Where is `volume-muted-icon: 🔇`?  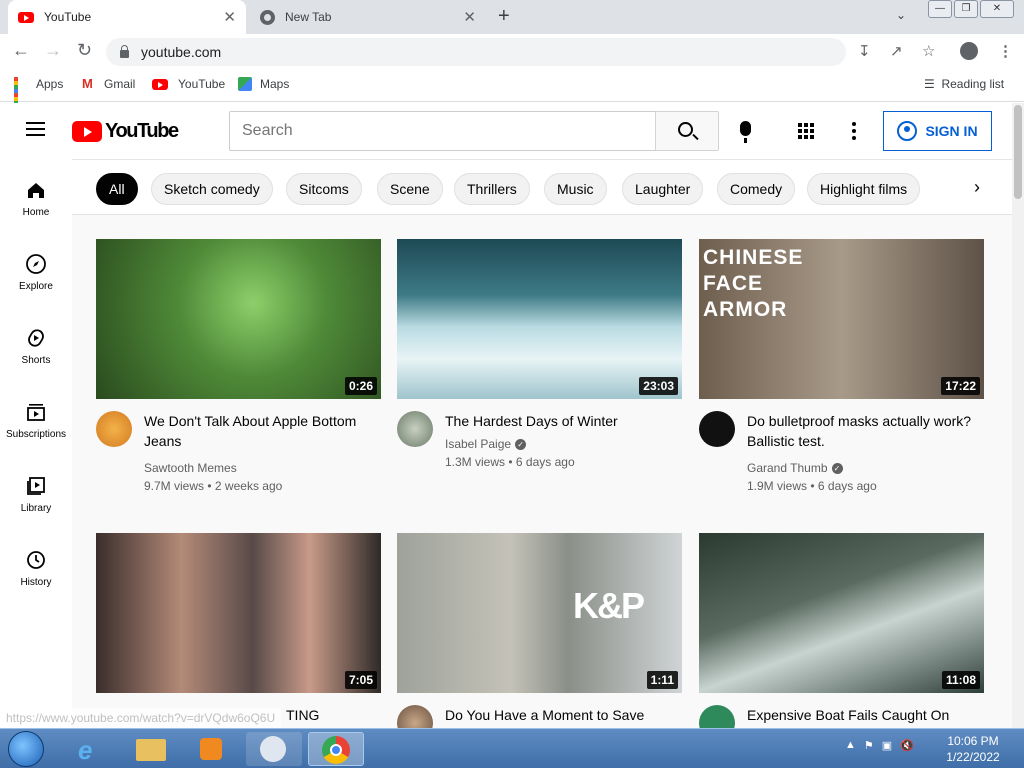 volume-muted-icon: 🔇 is located at coordinates (907, 745).